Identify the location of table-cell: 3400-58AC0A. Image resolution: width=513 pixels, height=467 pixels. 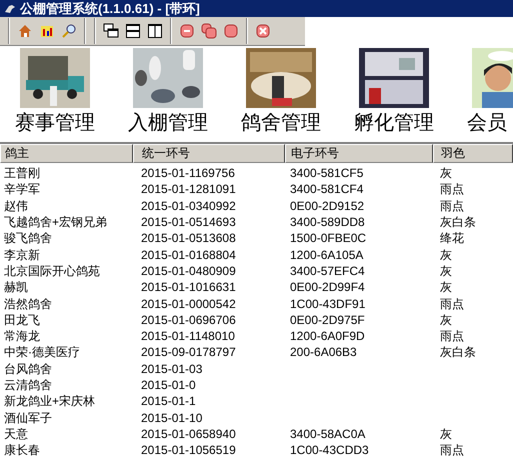
(328, 433).